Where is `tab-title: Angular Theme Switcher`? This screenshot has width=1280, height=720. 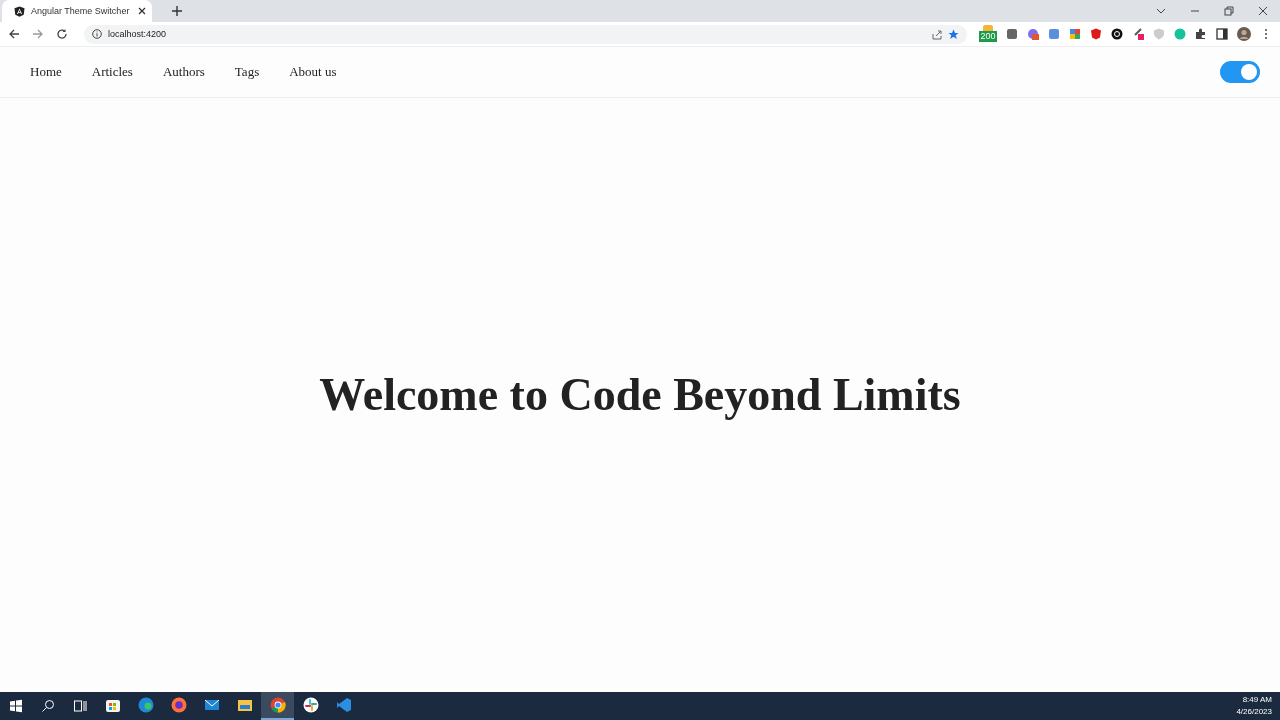
tab-title: Angular Theme Switcher is located at coordinates (81, 11).